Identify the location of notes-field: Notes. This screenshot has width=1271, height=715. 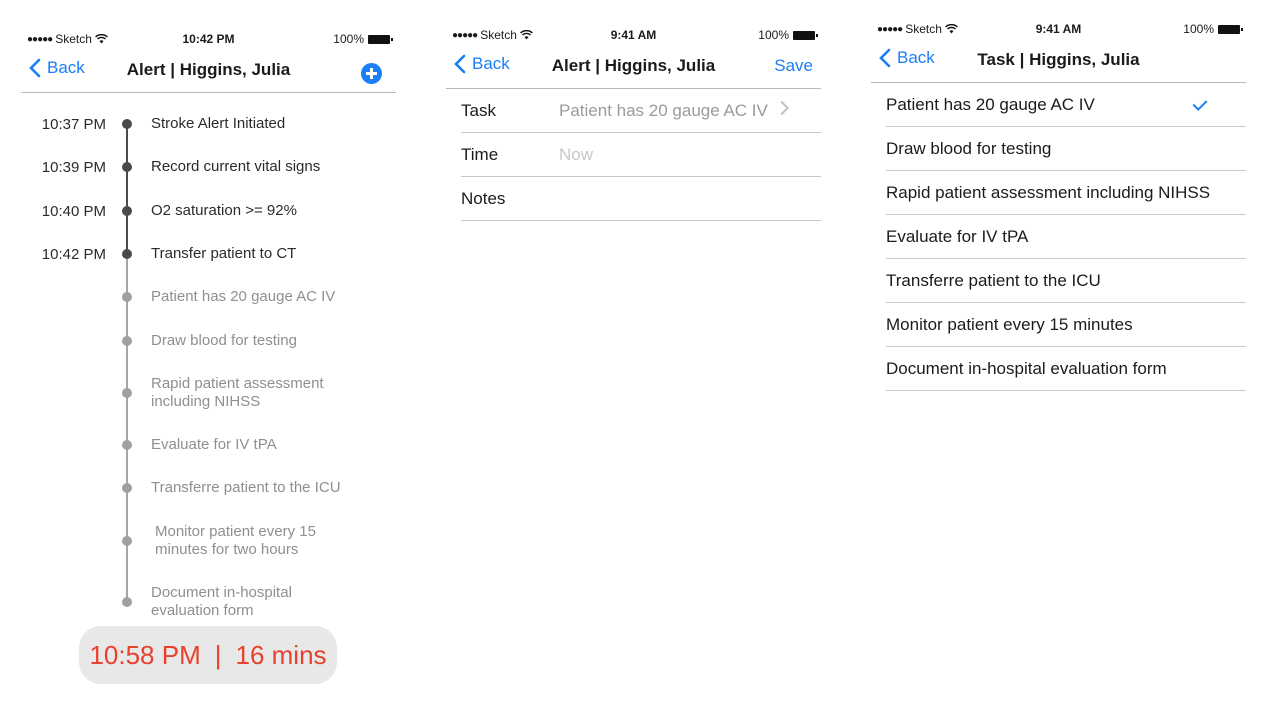
(641, 199).